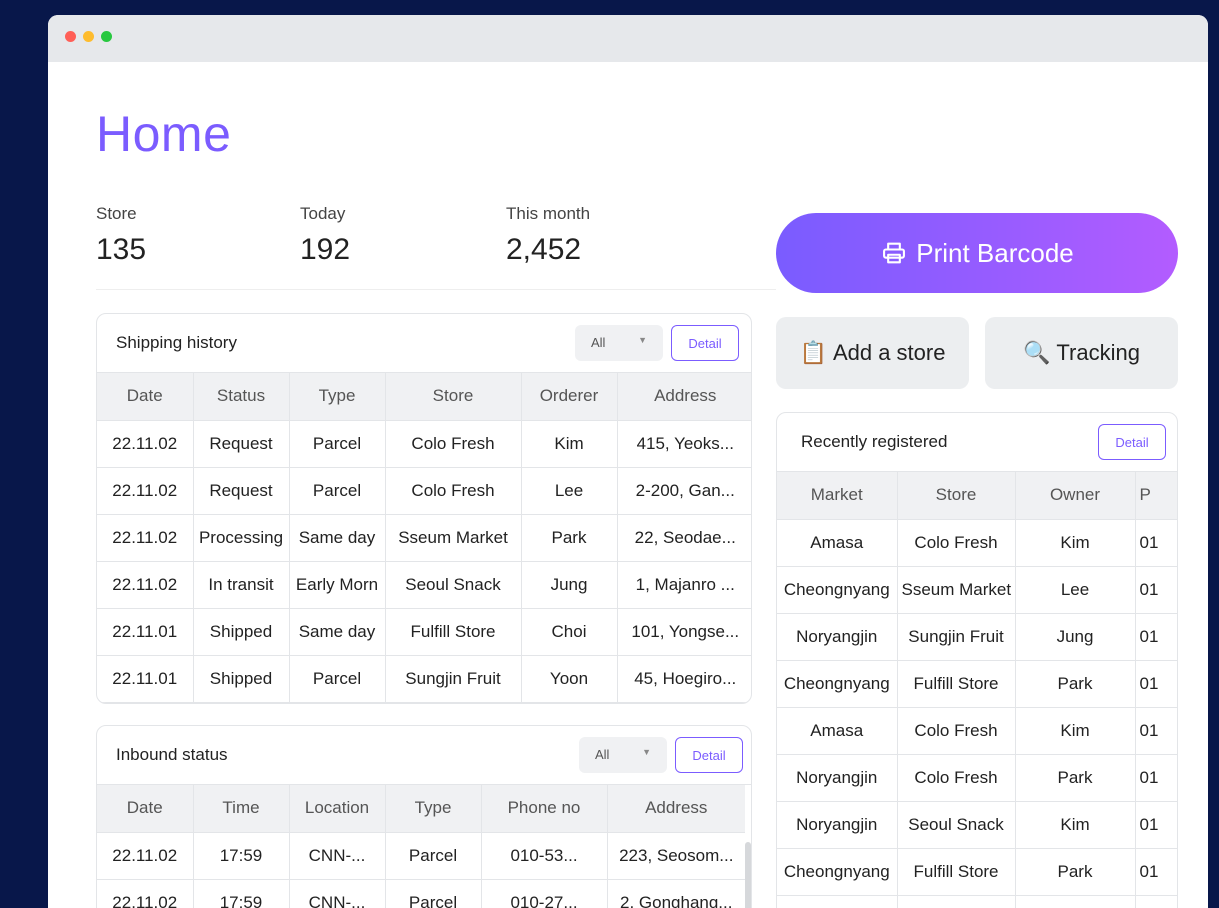 The height and width of the screenshot is (908, 1219). What do you see at coordinates (241, 856) in the screenshot?
I see `table-cell: 17:59` at bounding box center [241, 856].